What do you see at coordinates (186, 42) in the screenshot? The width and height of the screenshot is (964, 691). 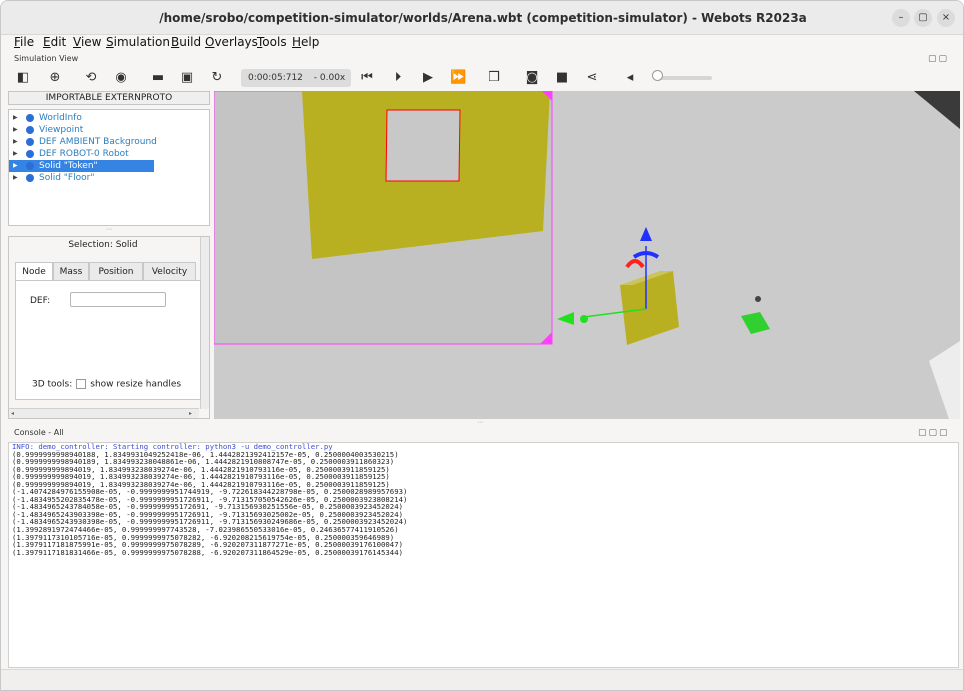 I see `menu-build: Build` at bounding box center [186, 42].